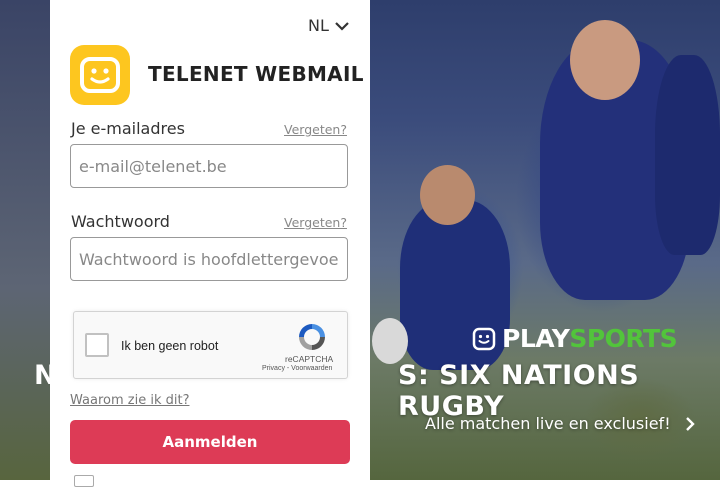  I want to click on promo-subtitle: Alle matchen live en exclusief!, so click(548, 423).